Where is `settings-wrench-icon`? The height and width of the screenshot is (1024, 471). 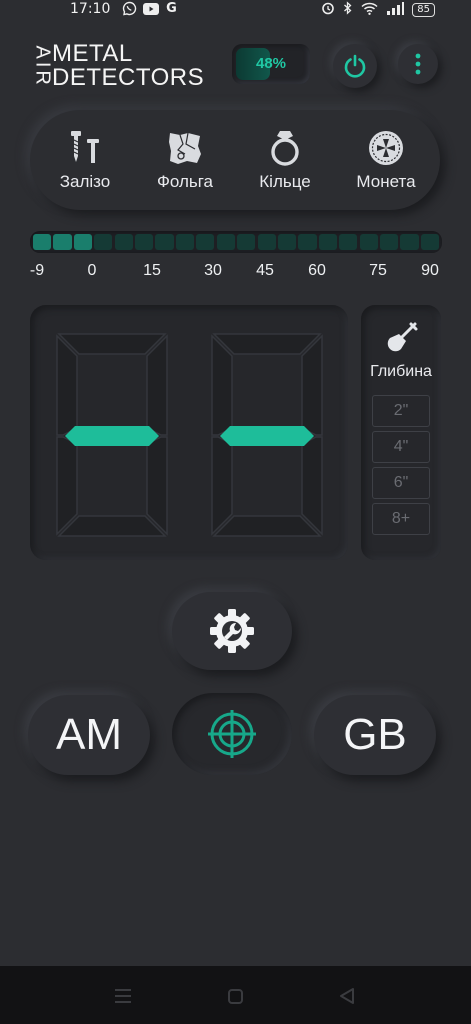
settings-wrench-icon is located at coordinates (232, 631).